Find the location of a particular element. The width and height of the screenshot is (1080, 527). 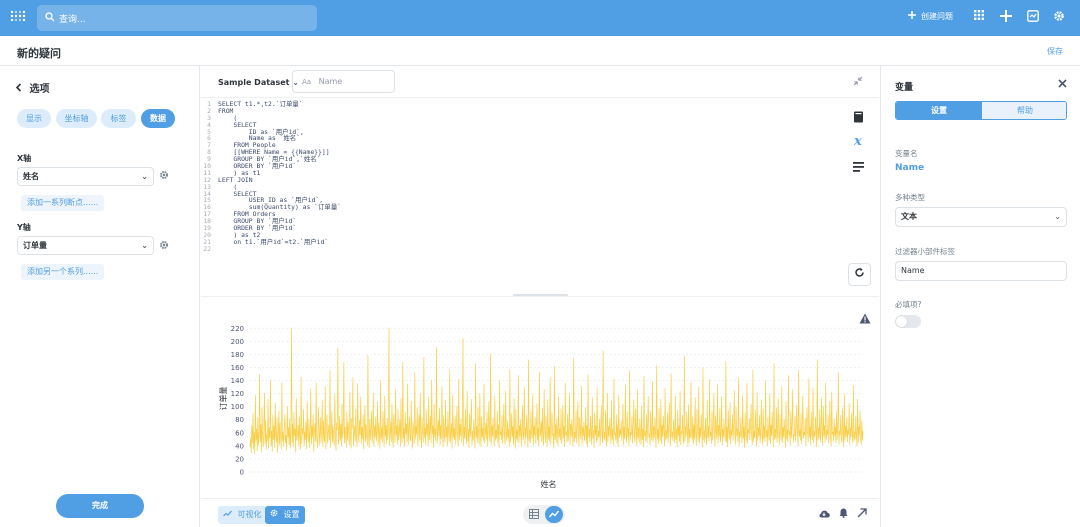

settings-help-toggle: 设置 帮助 is located at coordinates (981, 110).